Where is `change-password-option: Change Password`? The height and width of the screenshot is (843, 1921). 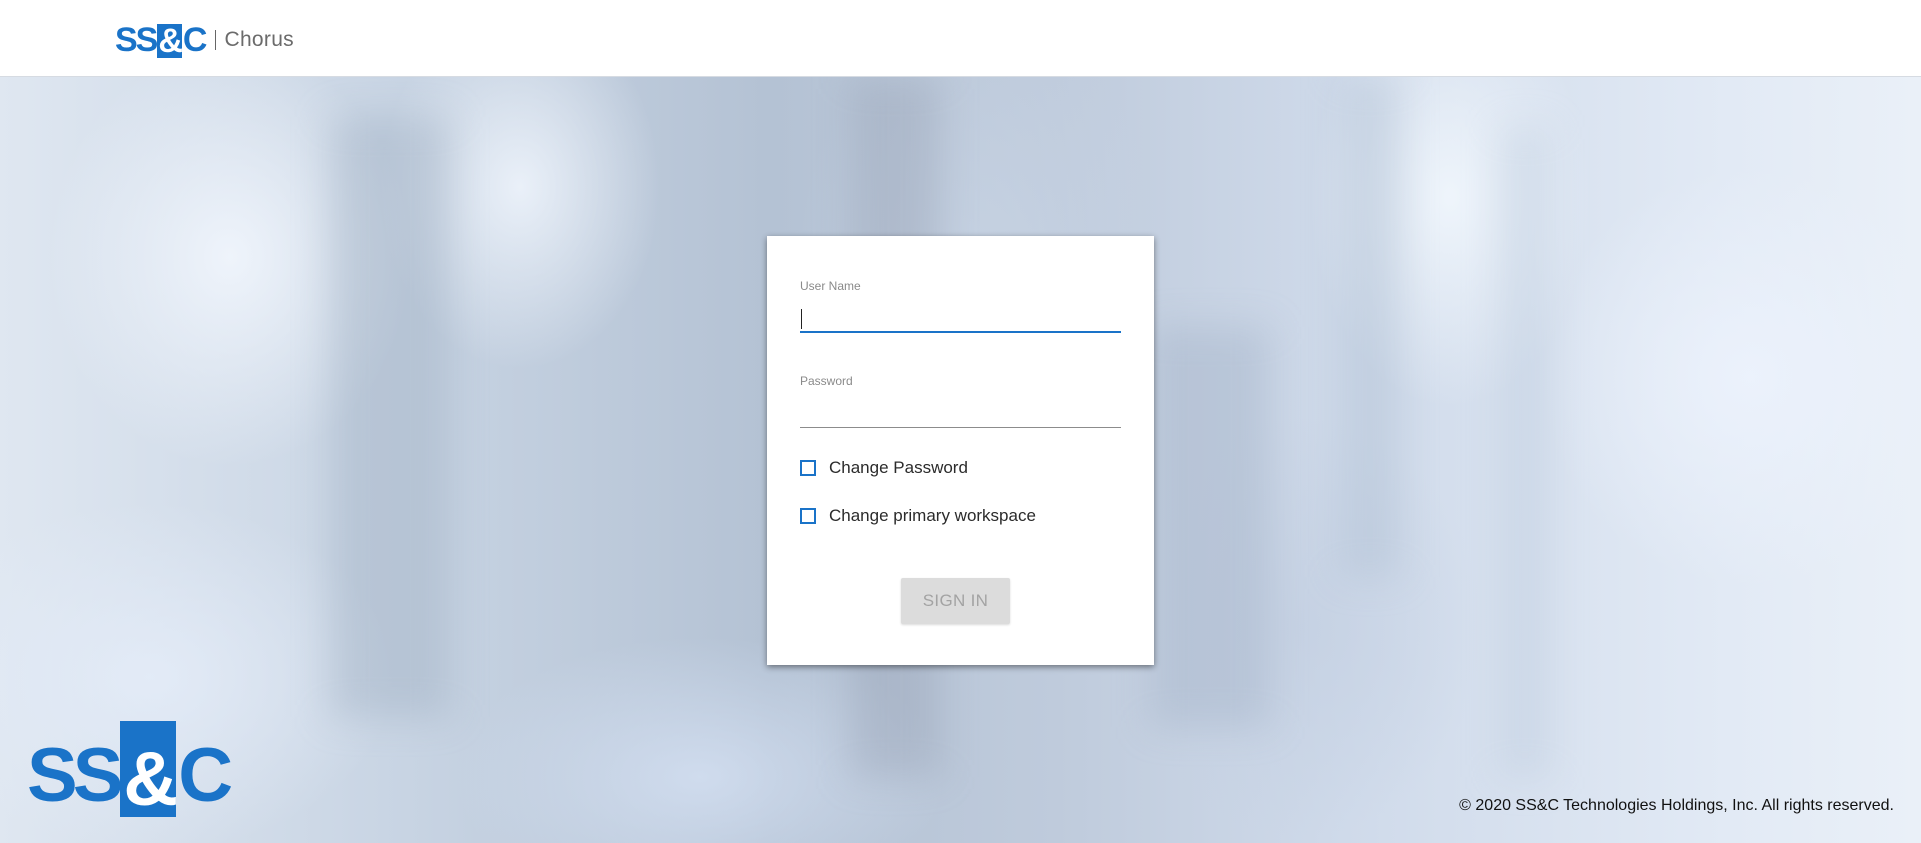
change-password-option: Change Password is located at coordinates (884, 468).